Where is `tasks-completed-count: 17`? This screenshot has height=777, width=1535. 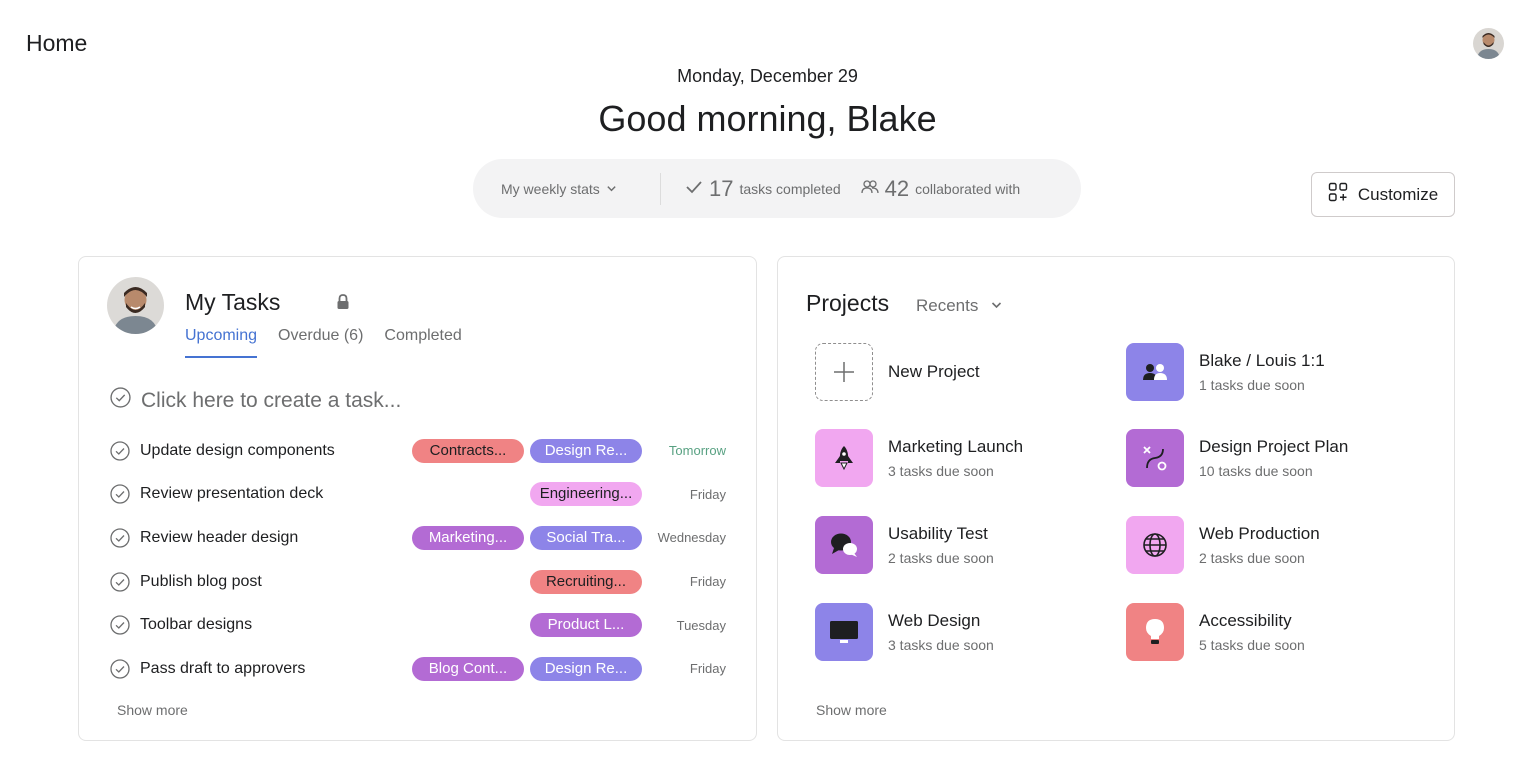
tasks-completed-count: 17 is located at coordinates (721, 188).